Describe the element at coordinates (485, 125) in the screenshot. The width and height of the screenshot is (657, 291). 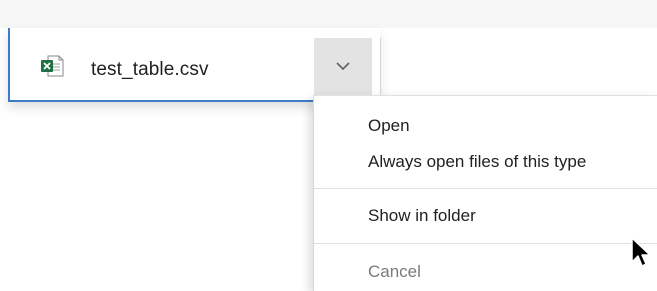
I see `menu-item-open: Open` at that location.